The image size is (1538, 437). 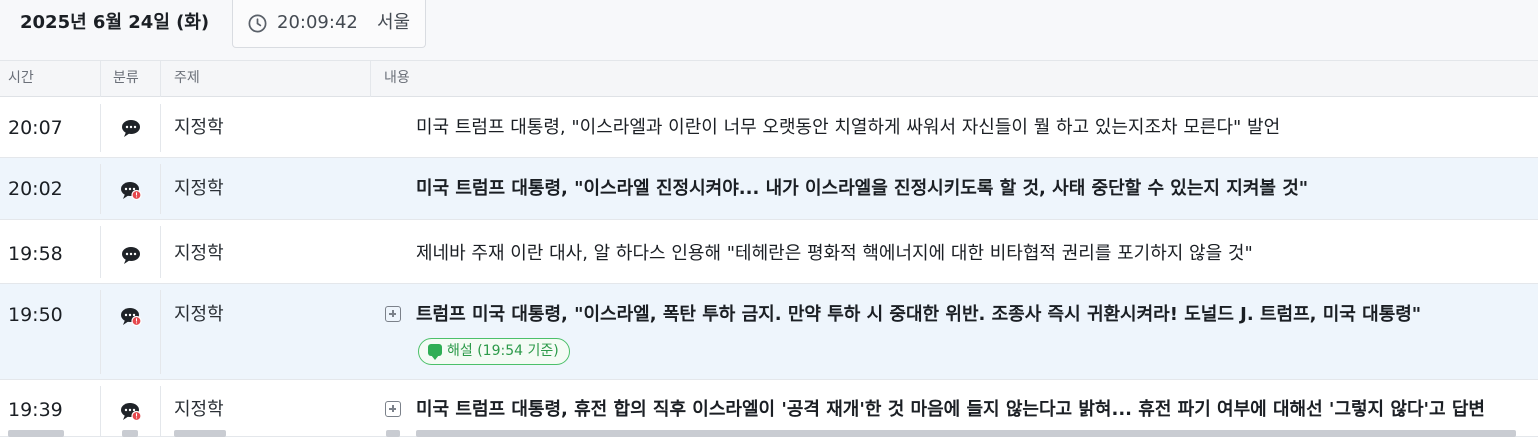 I want to click on row-time: 20:07, so click(x=35, y=128).